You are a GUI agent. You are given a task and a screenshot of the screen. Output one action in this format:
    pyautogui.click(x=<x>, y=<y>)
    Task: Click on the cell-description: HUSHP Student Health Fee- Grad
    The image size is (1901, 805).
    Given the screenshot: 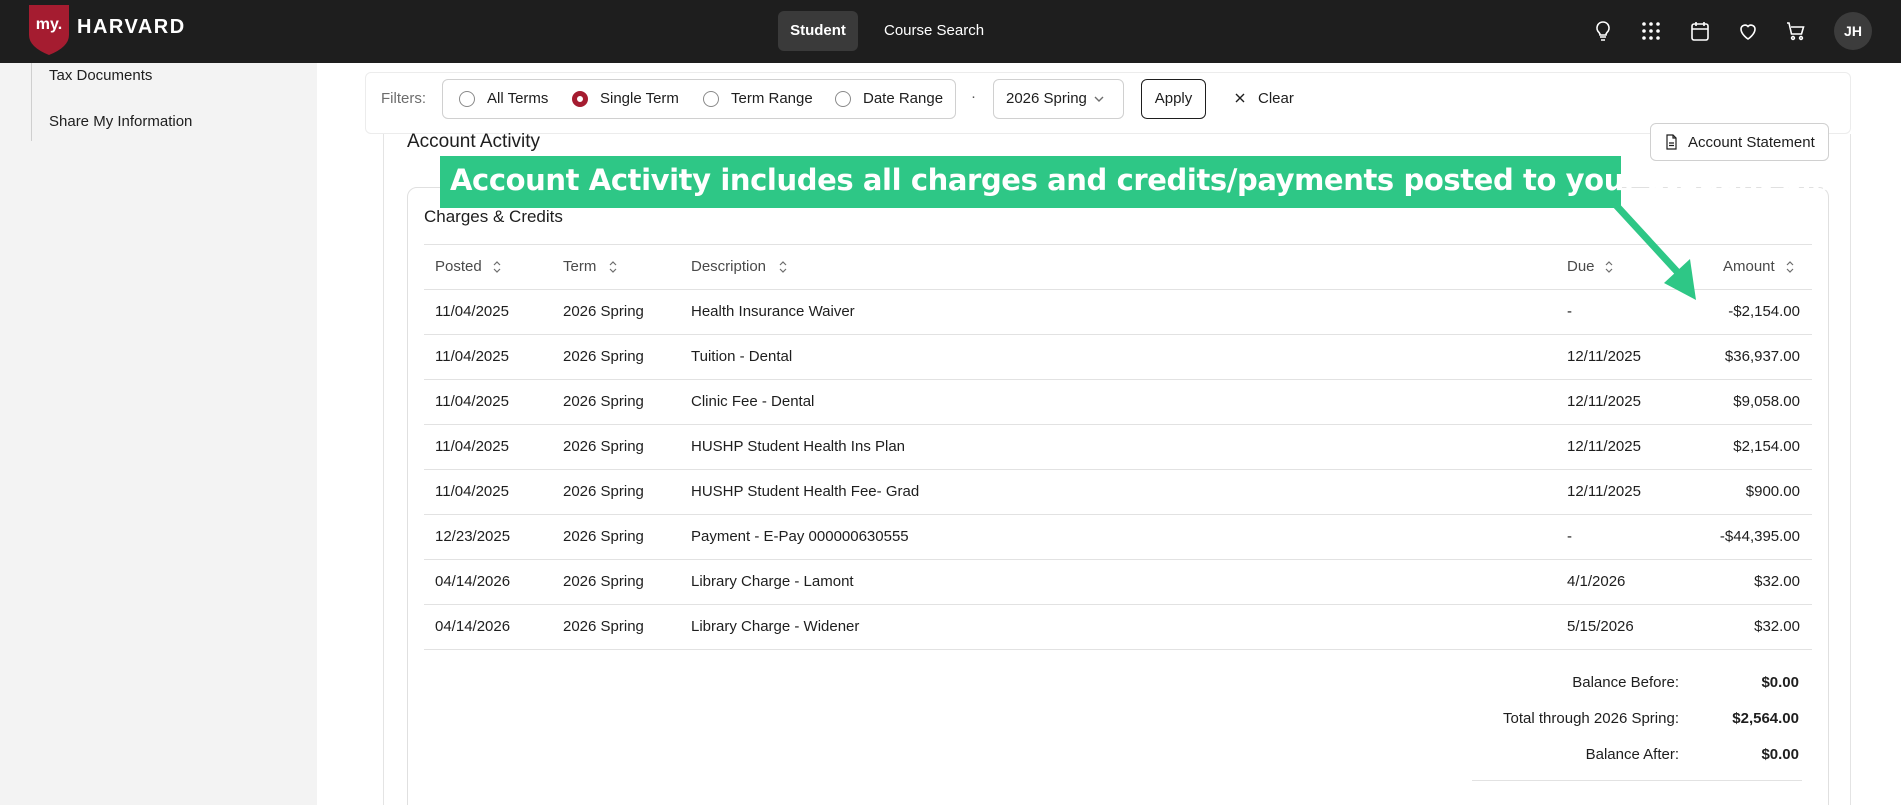 What is the action you would take?
    pyautogui.click(x=805, y=491)
    